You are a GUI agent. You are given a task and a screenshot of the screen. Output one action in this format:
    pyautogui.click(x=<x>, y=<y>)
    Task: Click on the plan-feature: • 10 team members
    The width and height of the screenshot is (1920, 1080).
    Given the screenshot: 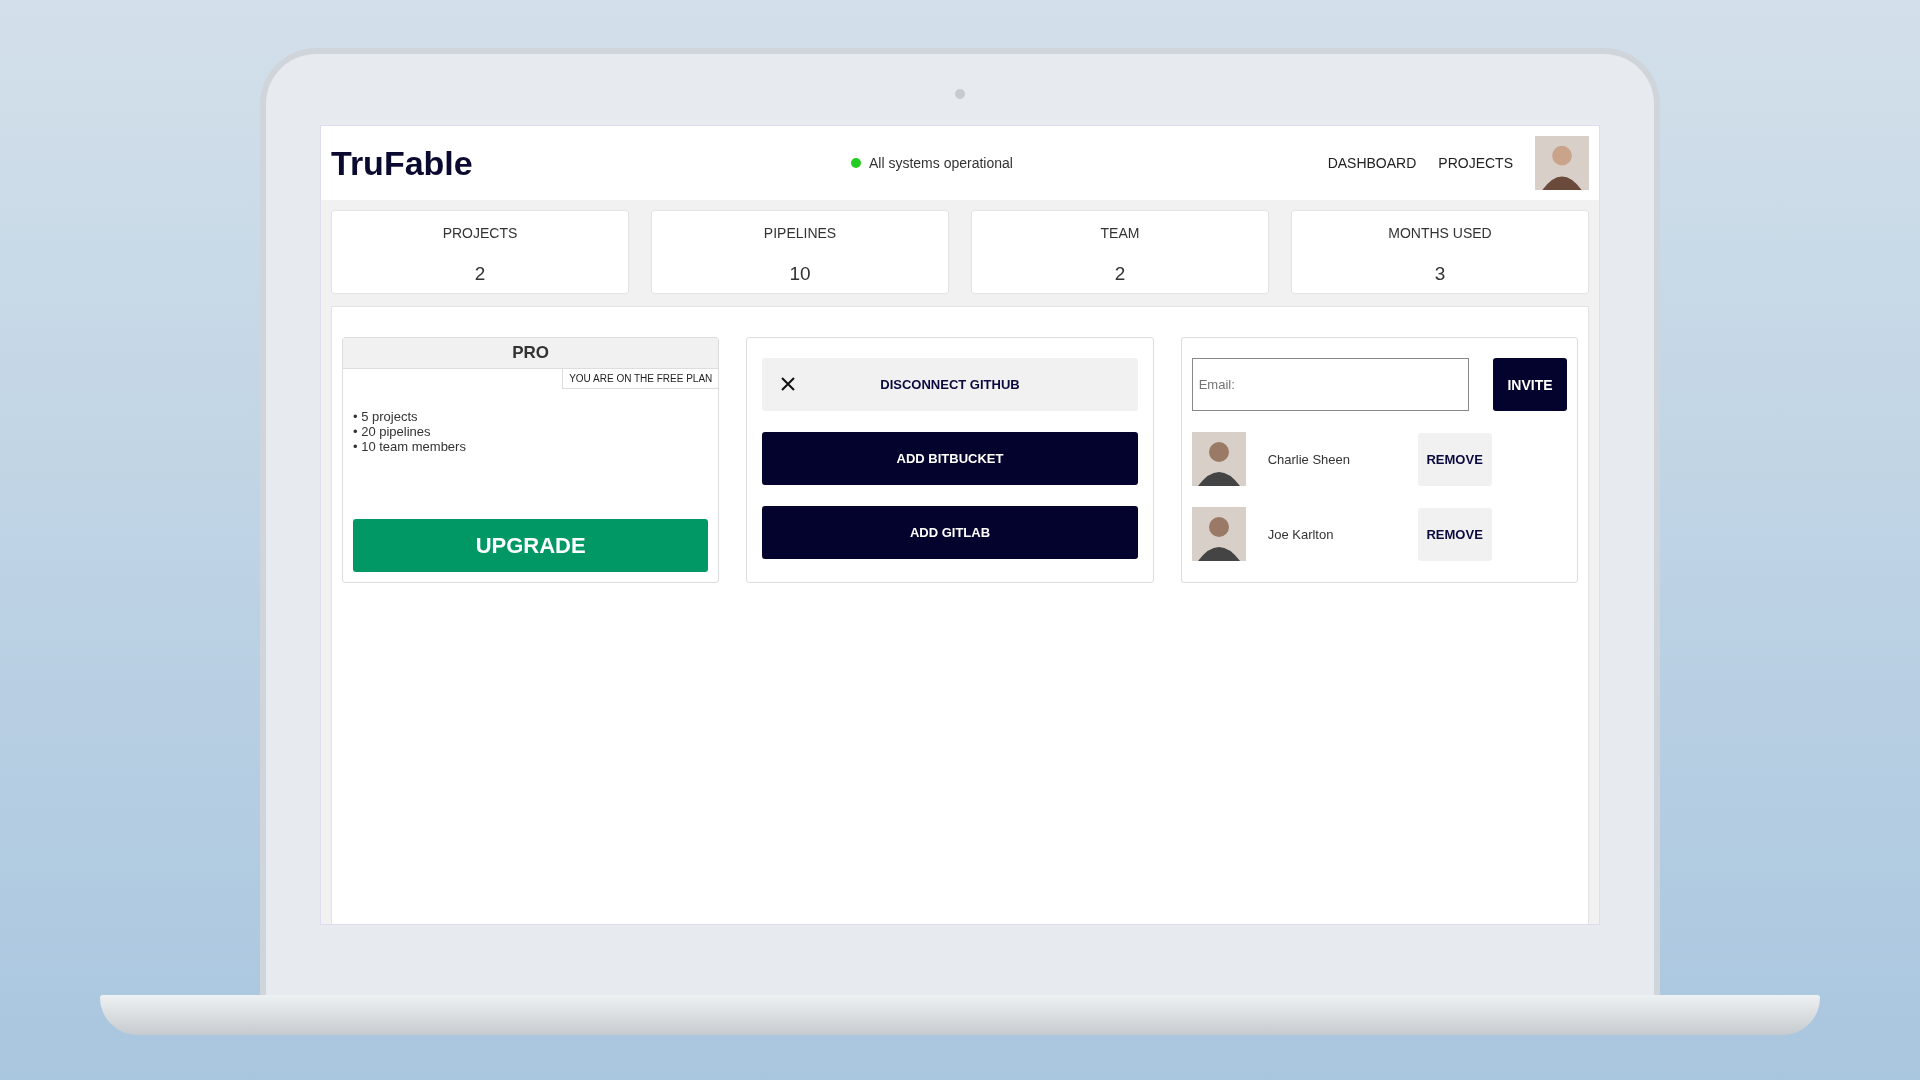 What is the action you would take?
    pyautogui.click(x=410, y=446)
    